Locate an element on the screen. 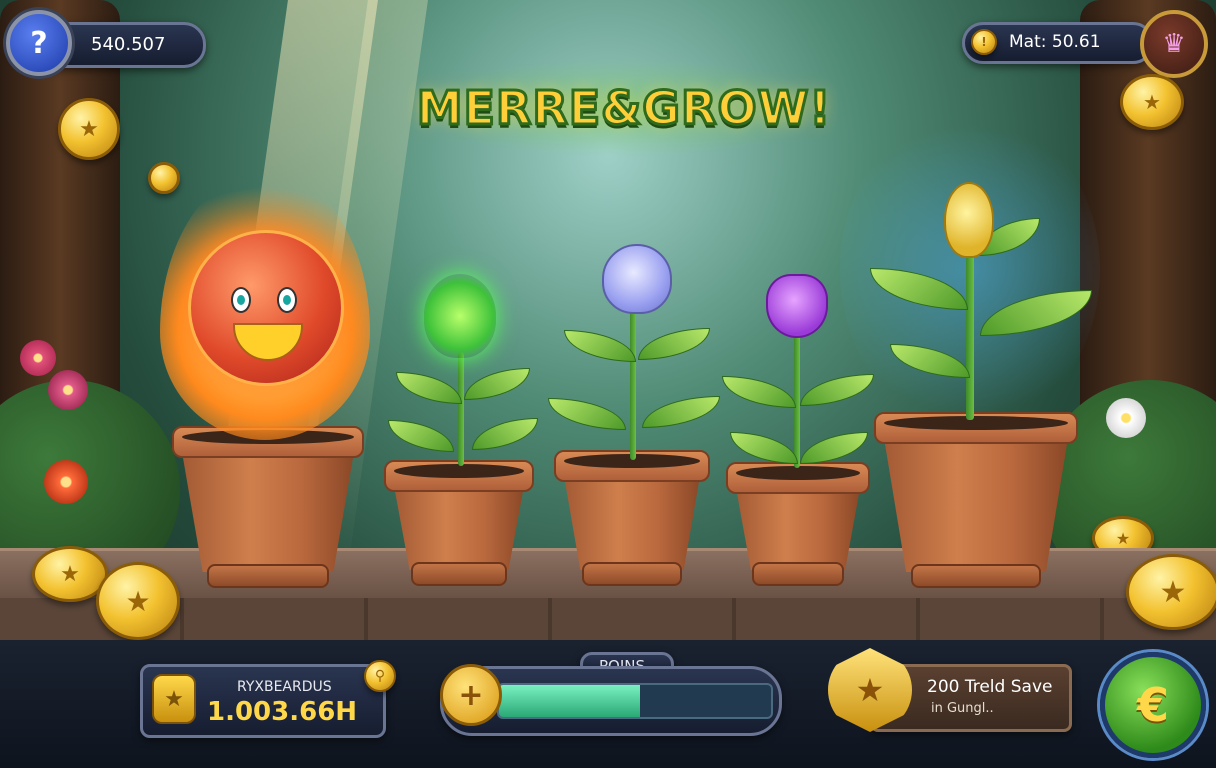 The width and height of the screenshot is (1216, 768). counter-value: 540.507 is located at coordinates (128, 44).